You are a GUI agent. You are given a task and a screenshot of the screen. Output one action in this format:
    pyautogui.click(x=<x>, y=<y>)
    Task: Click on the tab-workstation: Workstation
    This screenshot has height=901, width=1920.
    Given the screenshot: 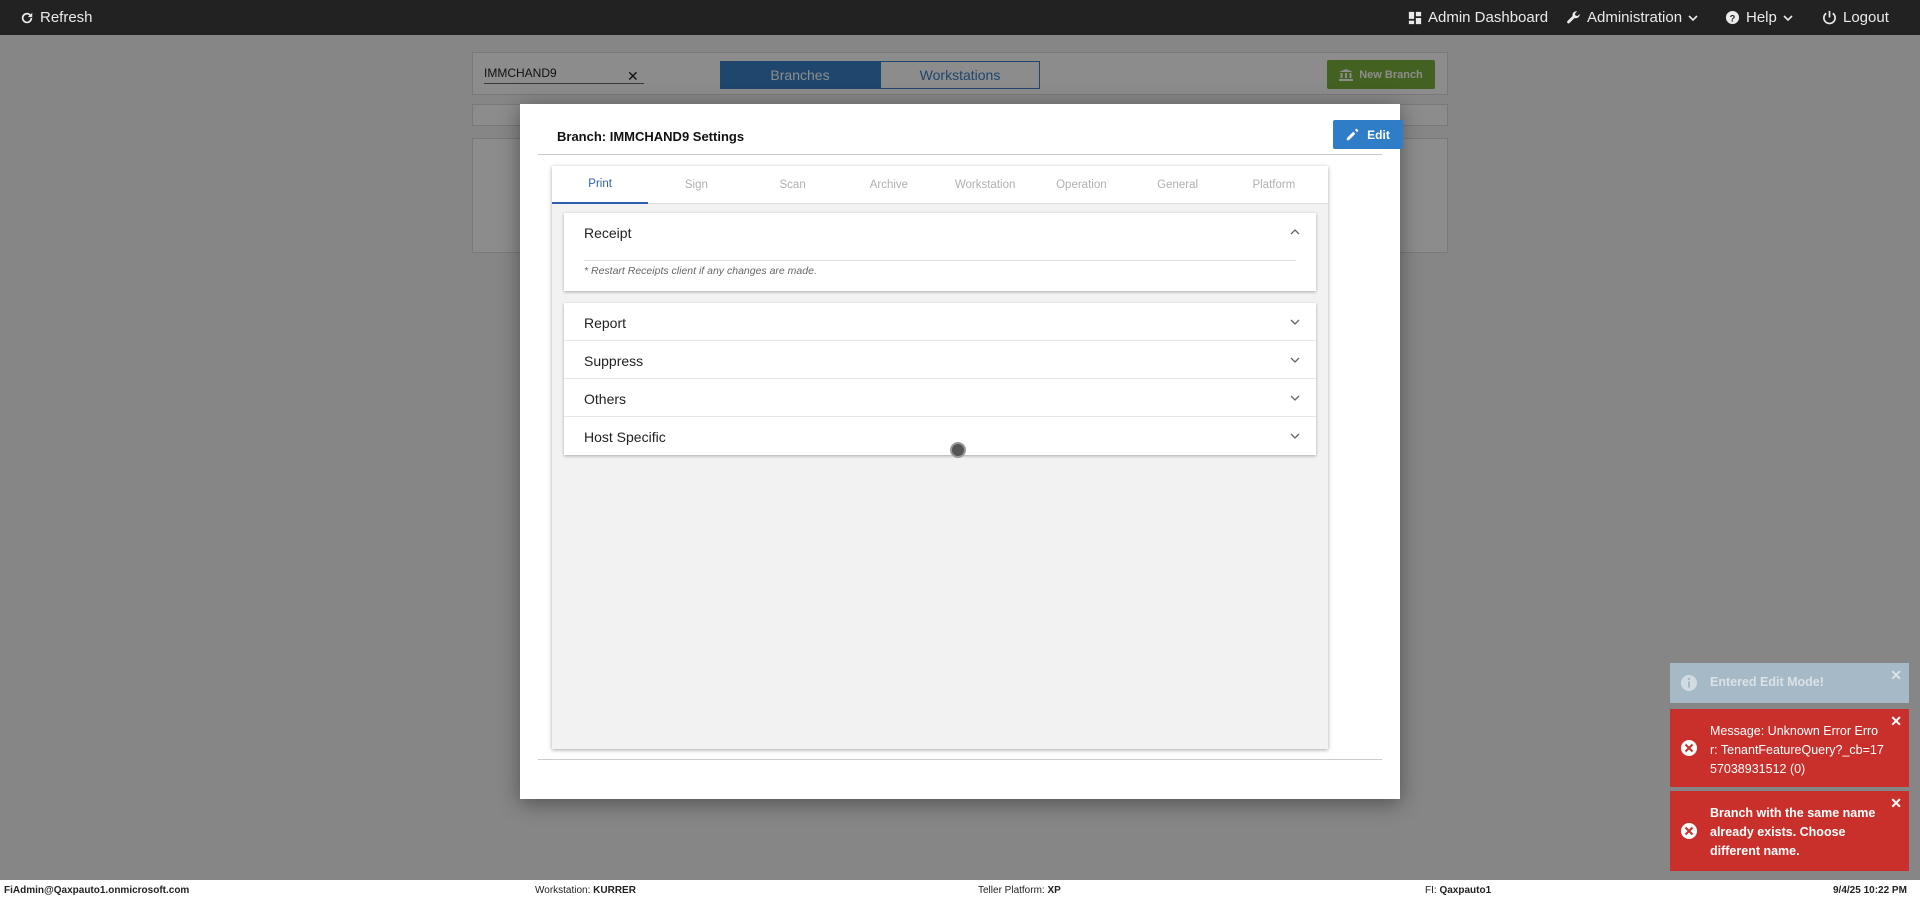 What is the action you would take?
    pyautogui.click(x=985, y=185)
    